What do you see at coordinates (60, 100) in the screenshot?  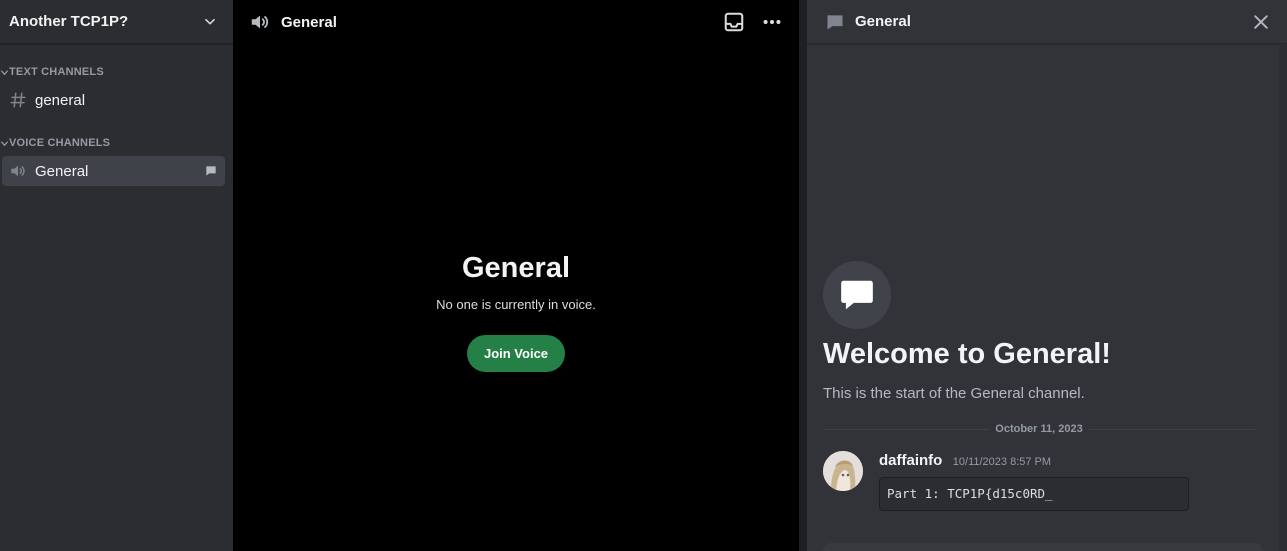 I see `channel-name: general` at bounding box center [60, 100].